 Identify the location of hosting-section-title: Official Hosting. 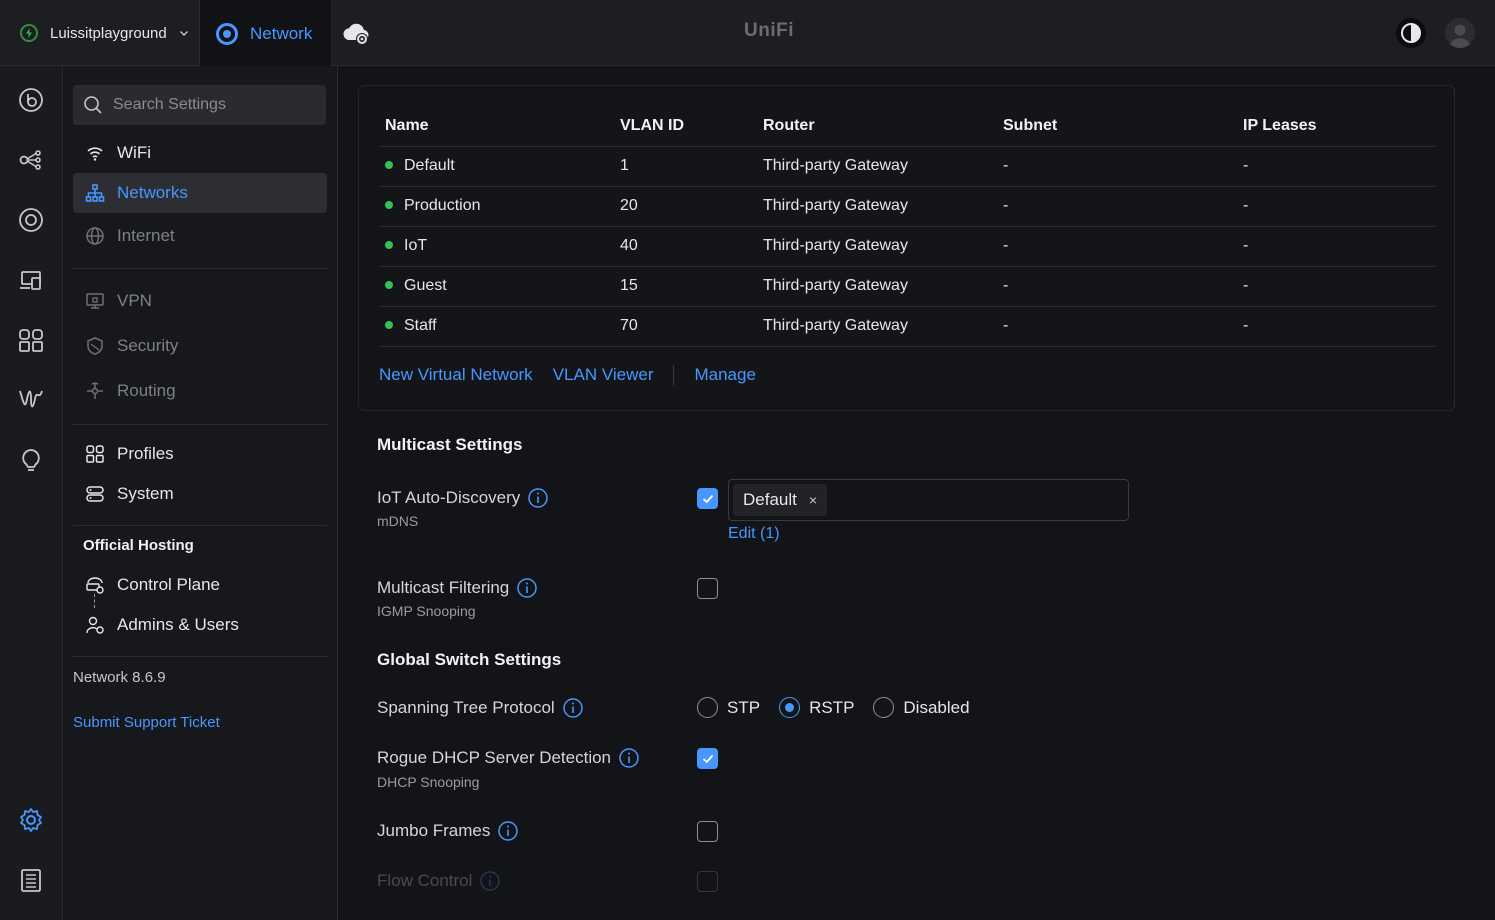
(138, 545).